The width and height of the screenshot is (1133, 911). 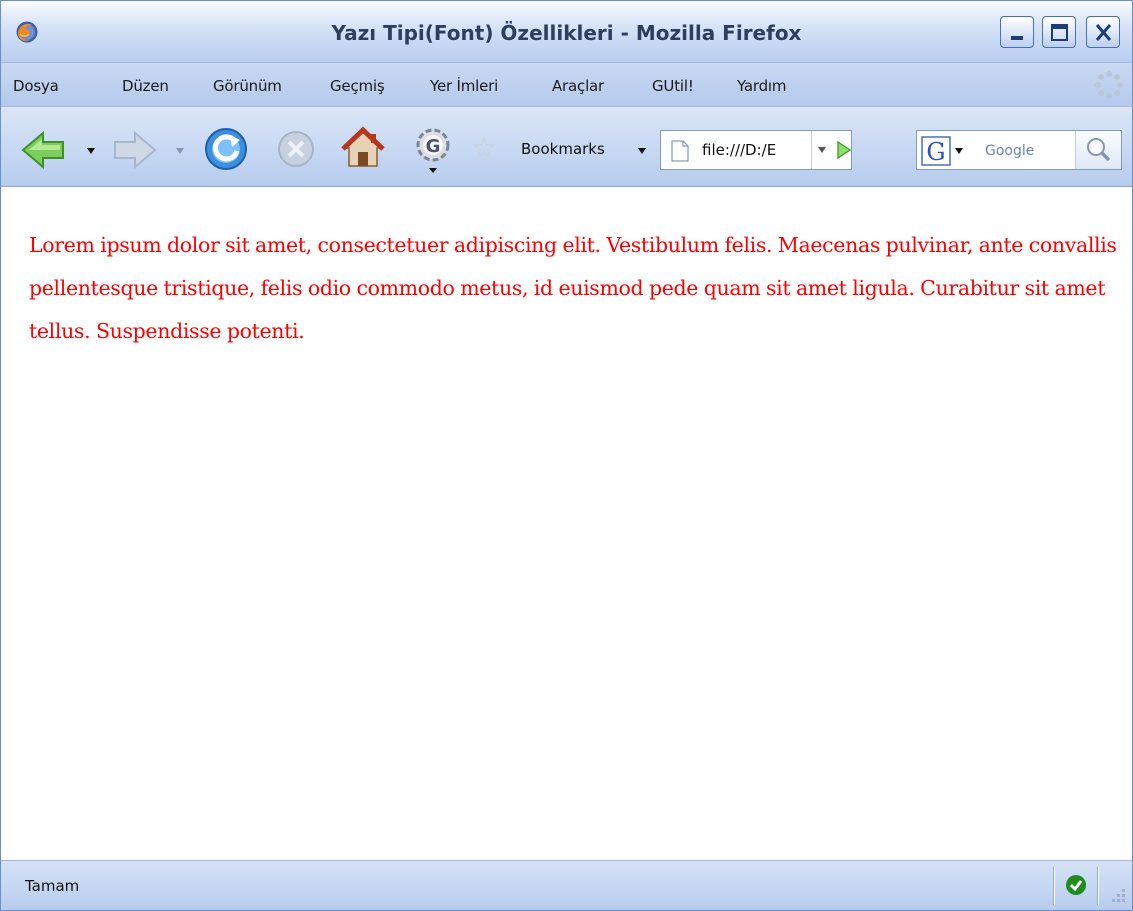 I want to click on go-arrow-icon, so click(x=844, y=150).